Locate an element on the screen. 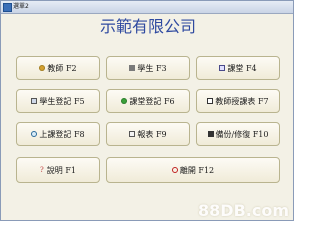 This screenshot has height=240, width=320. class-attend-label: 上課登記 F8 is located at coordinates (62, 134).